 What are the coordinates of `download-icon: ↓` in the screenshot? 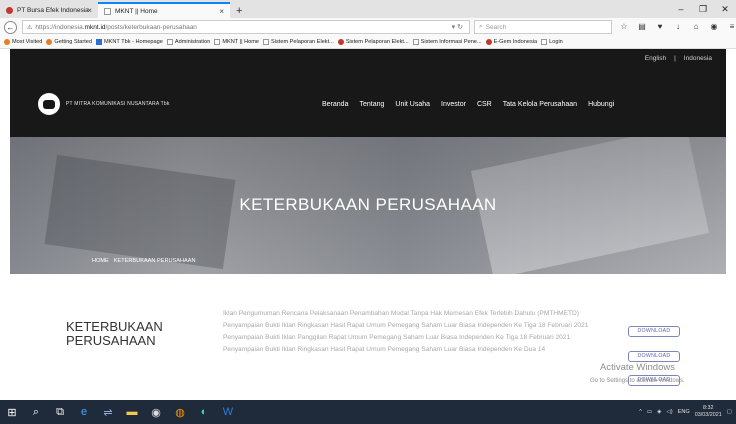 It's located at (678, 27).